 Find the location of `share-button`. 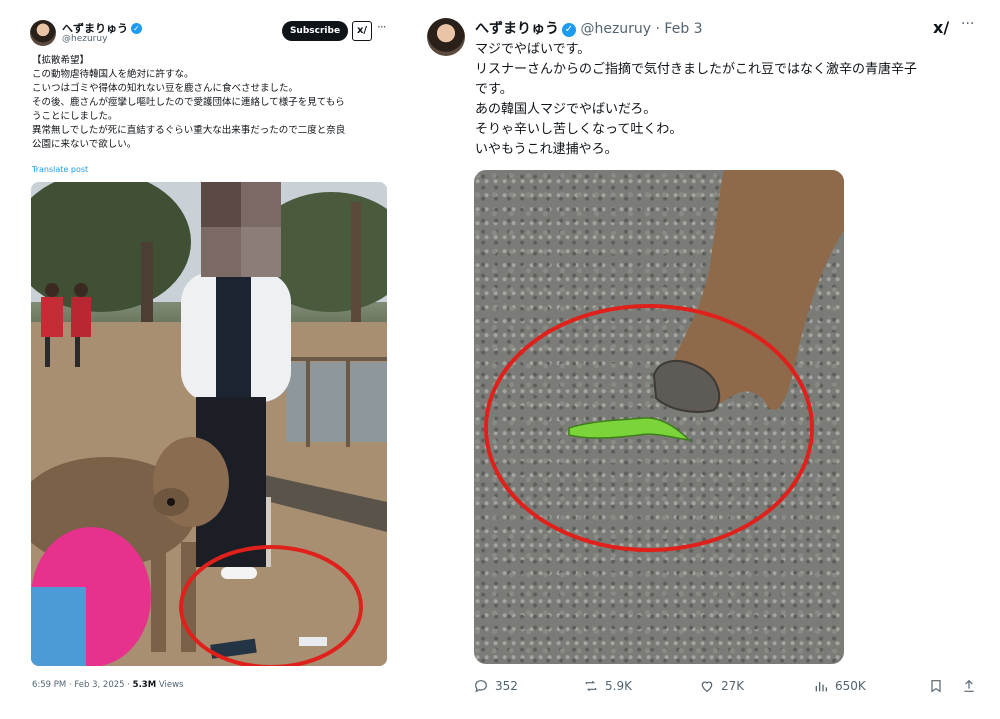

share-button is located at coordinates (972, 686).